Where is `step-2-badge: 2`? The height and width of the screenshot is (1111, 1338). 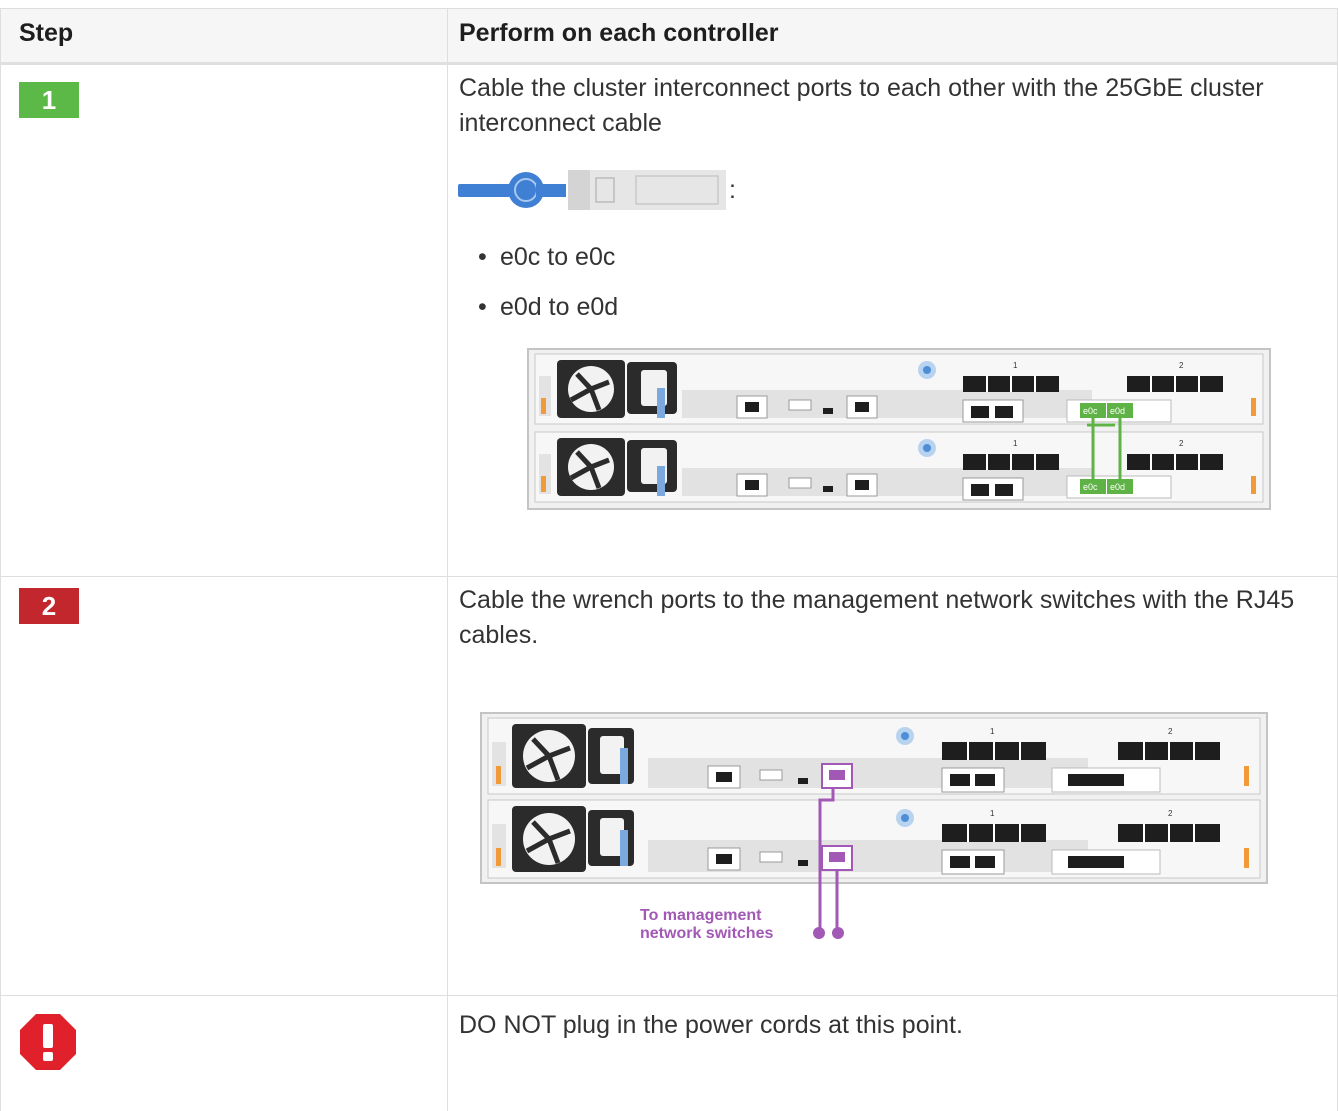 step-2-badge: 2 is located at coordinates (49, 606).